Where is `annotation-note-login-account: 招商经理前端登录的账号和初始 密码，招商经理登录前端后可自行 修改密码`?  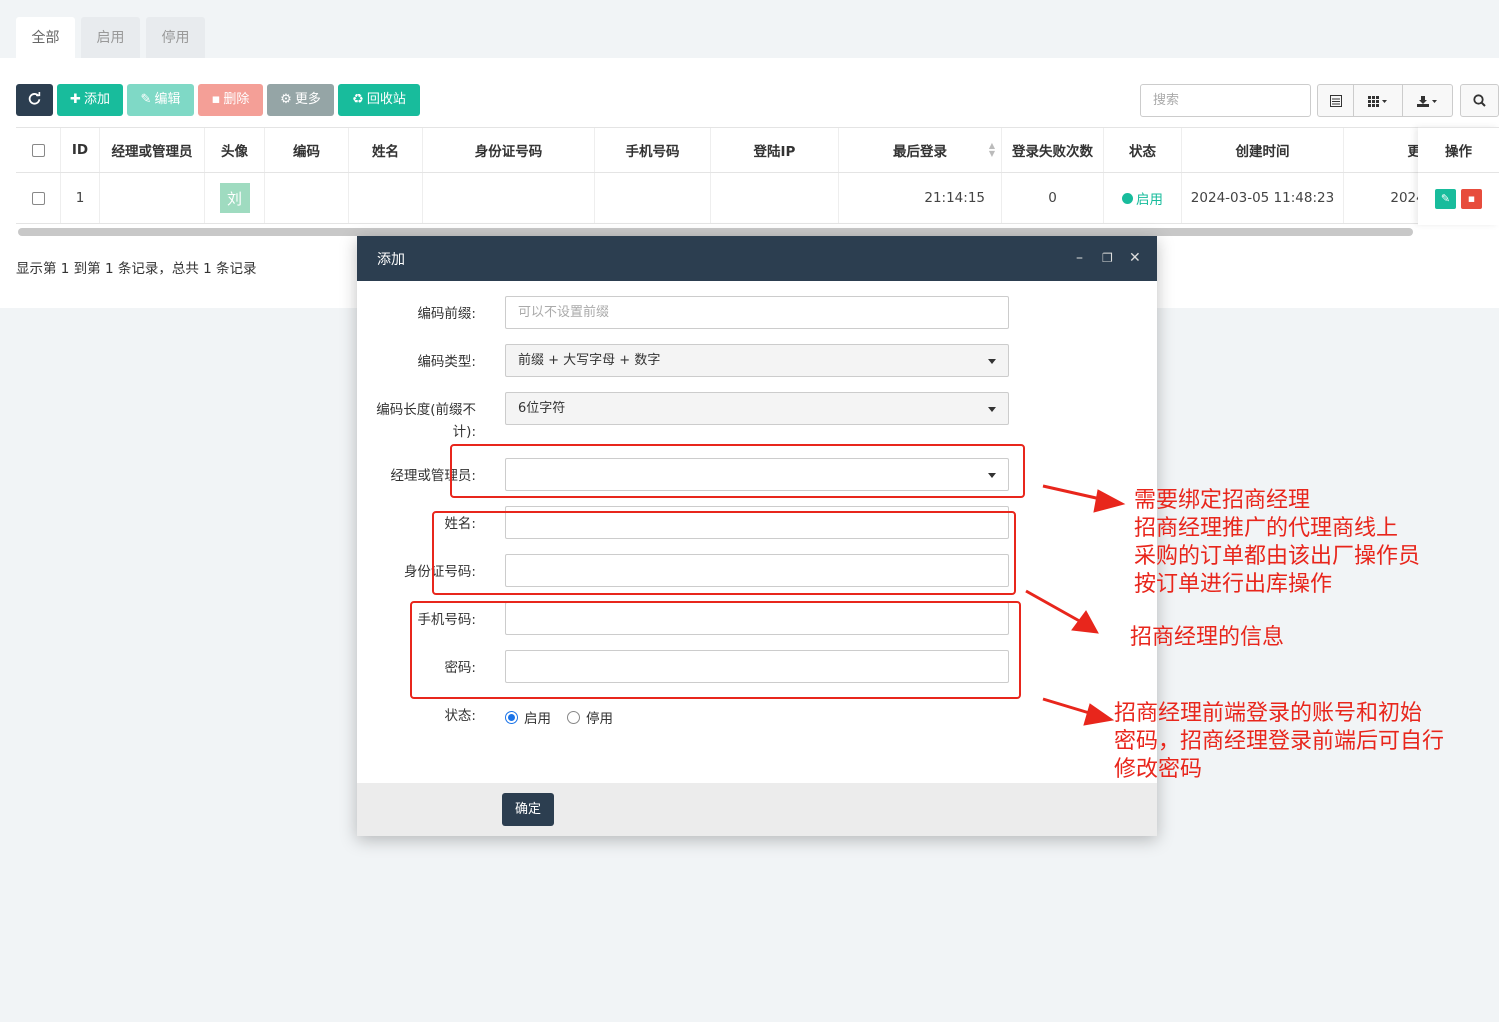
annotation-note-login-account: 招商经理前端登录的账号和初始 密码，招商经理登录前端后可自行 修改密码 is located at coordinates (1279, 741).